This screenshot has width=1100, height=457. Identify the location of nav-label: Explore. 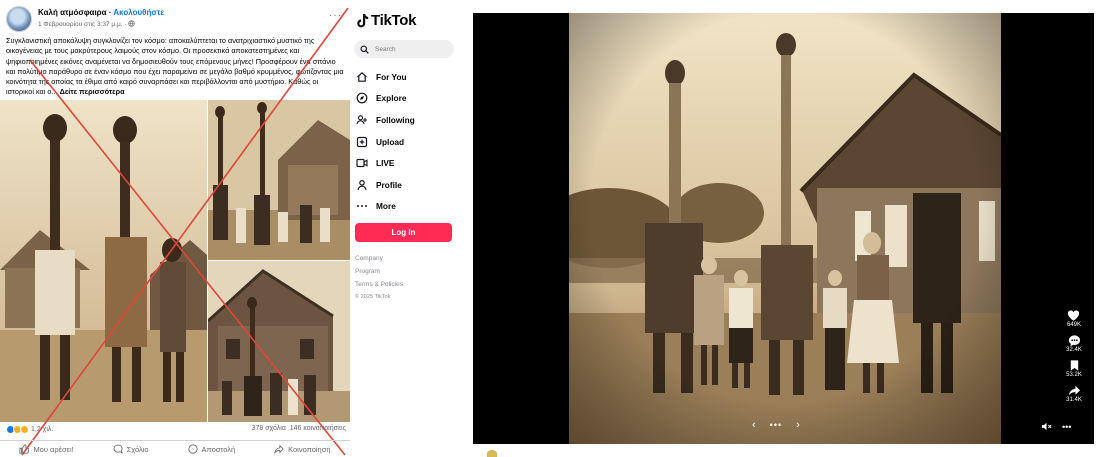
(391, 98).